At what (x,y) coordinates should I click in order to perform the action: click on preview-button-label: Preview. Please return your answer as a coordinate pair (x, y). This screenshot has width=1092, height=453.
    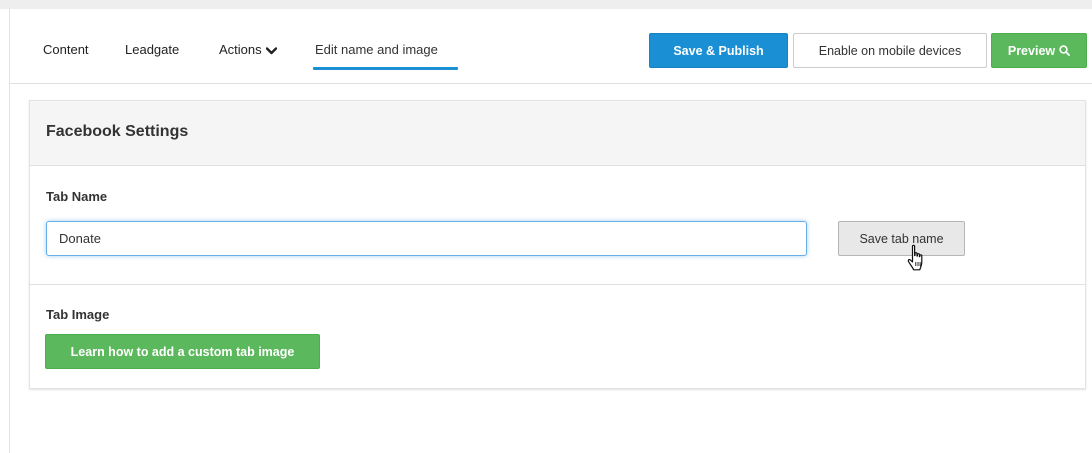
    Looking at the image, I should click on (1031, 50).